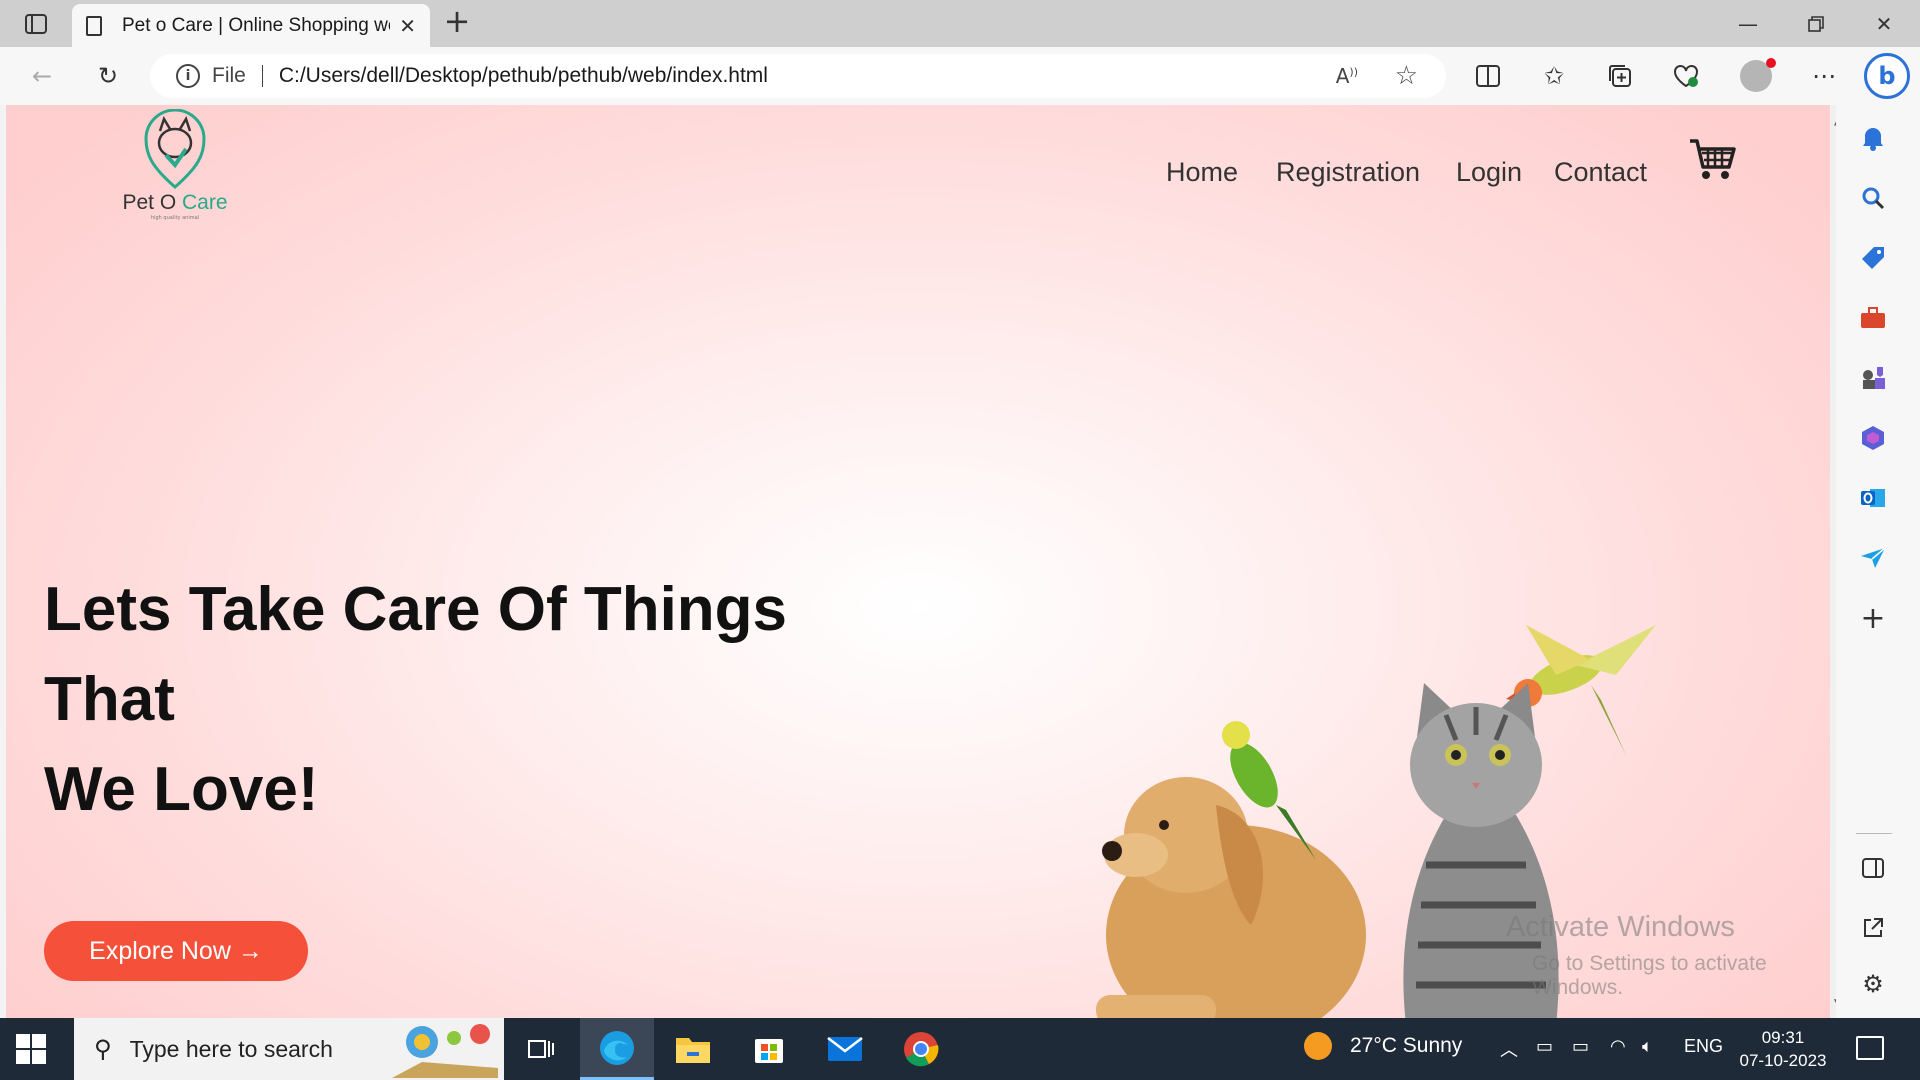 The width and height of the screenshot is (1920, 1080). What do you see at coordinates (188, 76) in the screenshot?
I see `info-icon: i` at bounding box center [188, 76].